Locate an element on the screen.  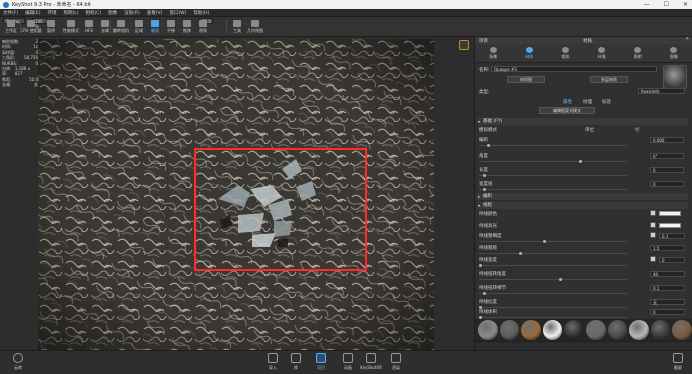
close-button: ✕ is located at coordinates (685, 4).